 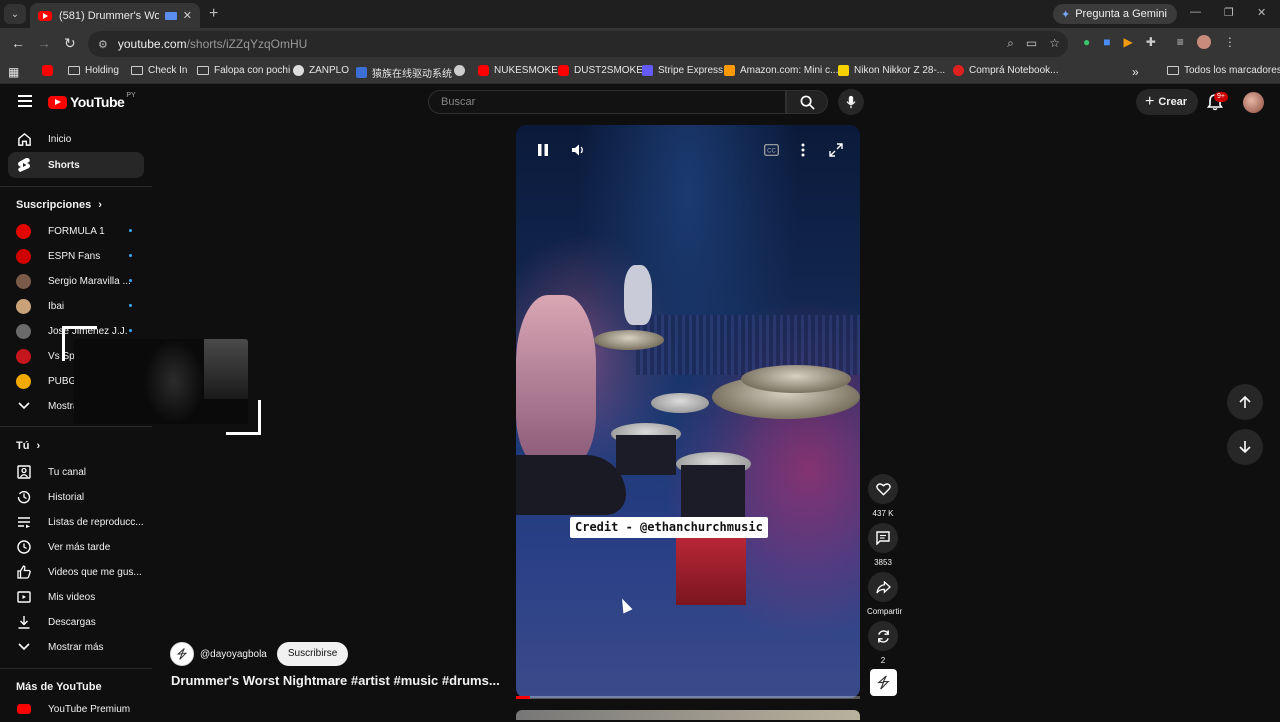 What do you see at coordinates (76, 186) in the screenshot?
I see `sidebar-divider` at bounding box center [76, 186].